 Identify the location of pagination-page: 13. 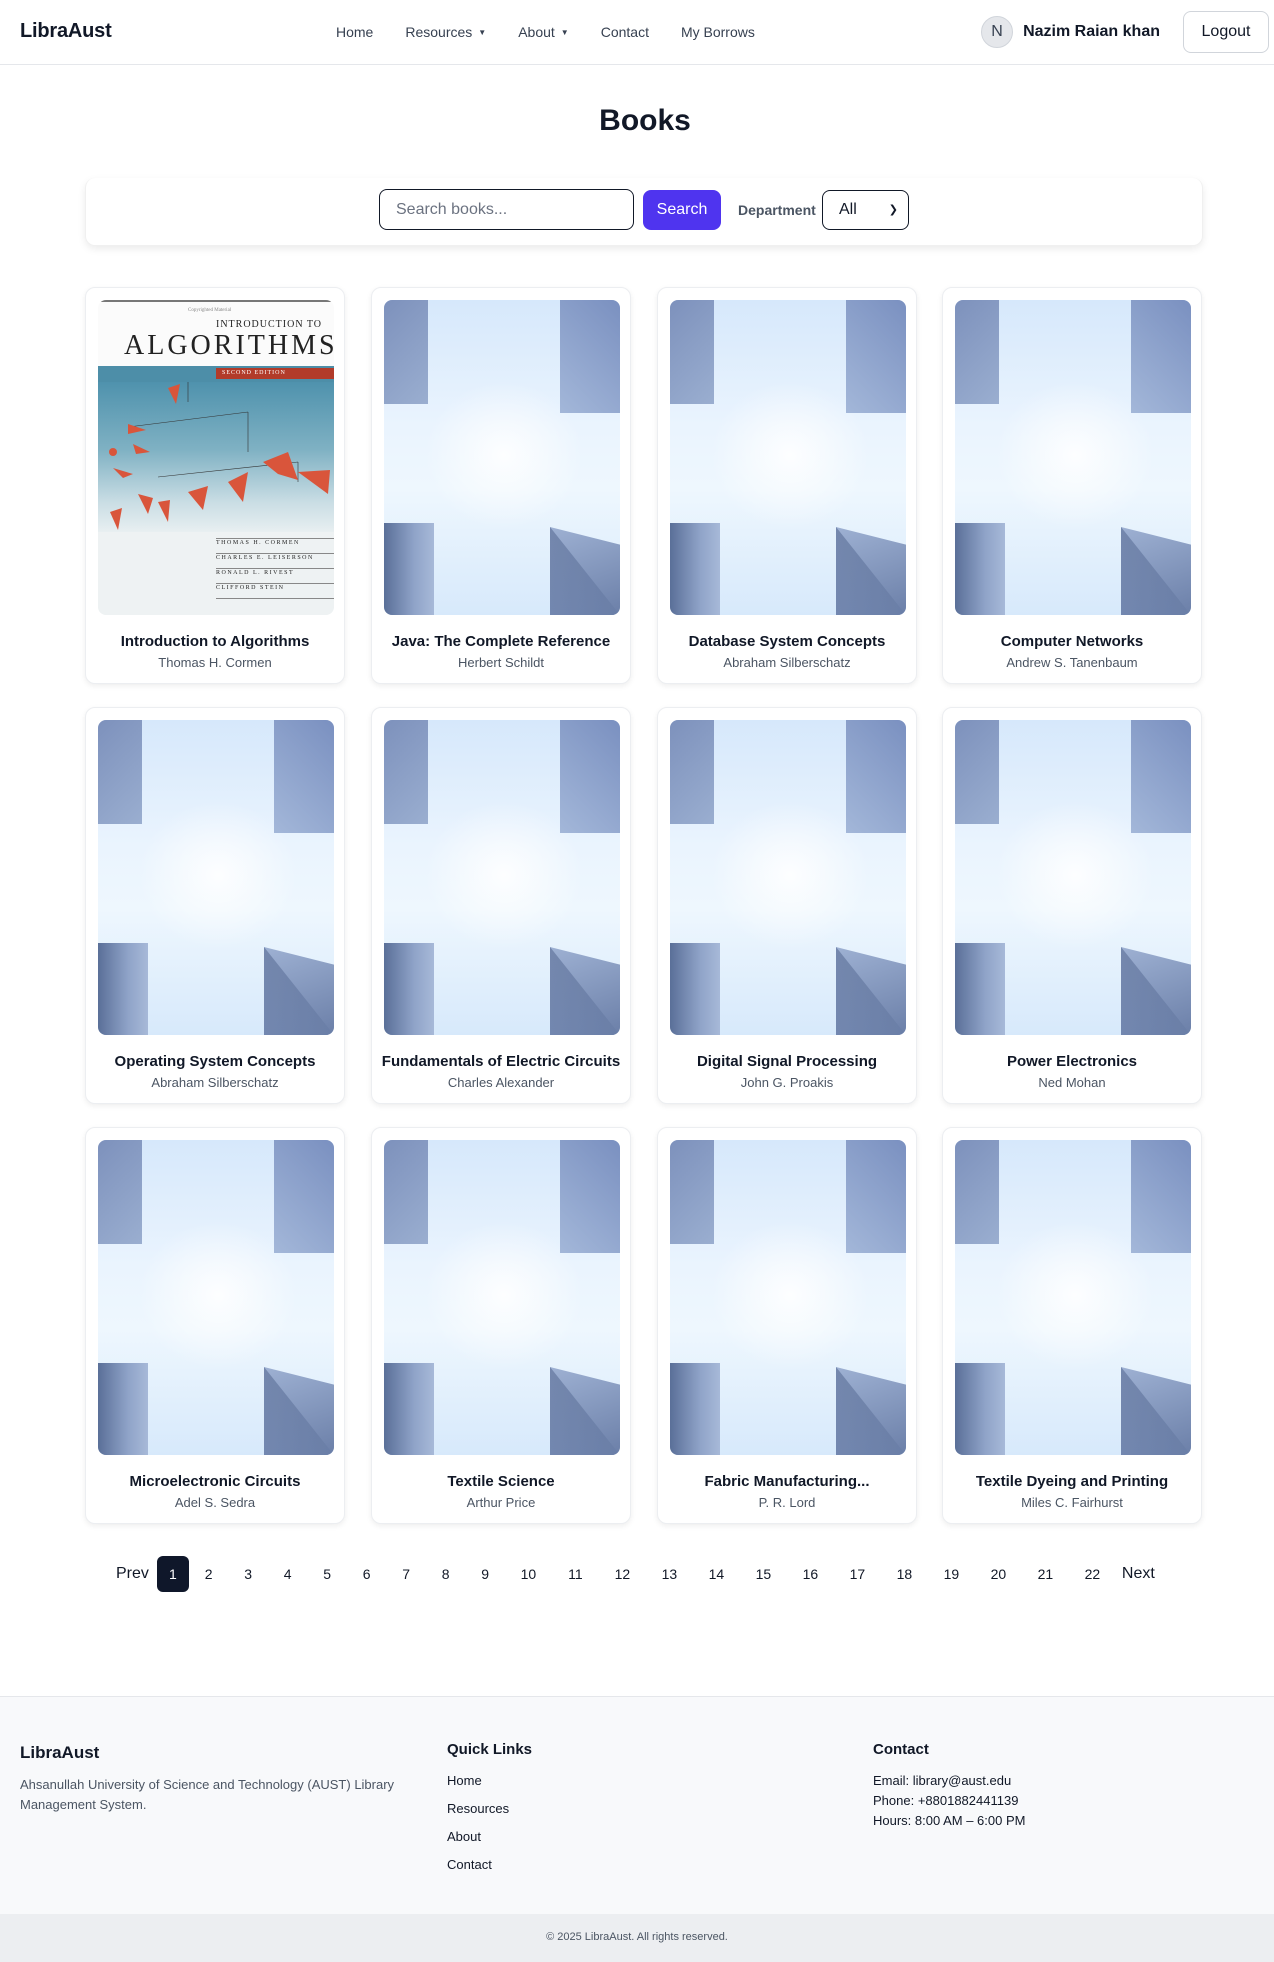
(669, 1574).